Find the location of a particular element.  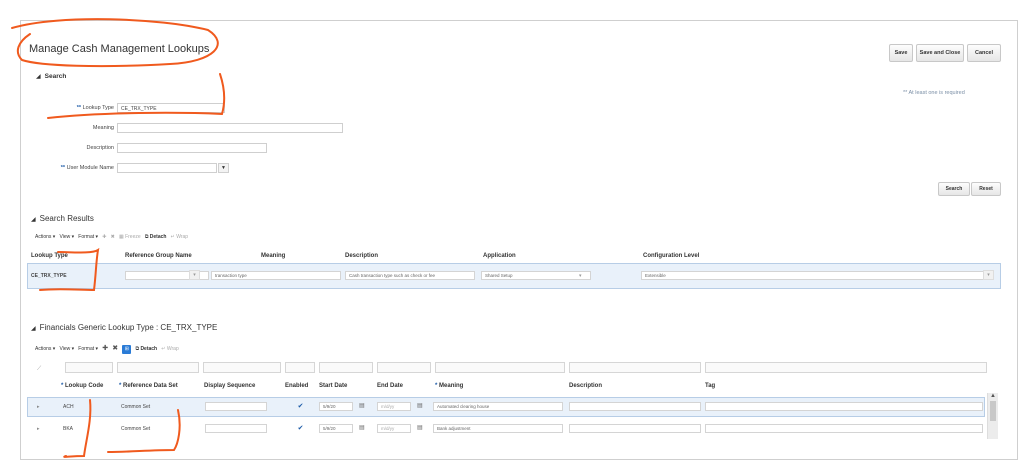

row-meaning-input: Automated clearing house is located at coordinates (498, 406).